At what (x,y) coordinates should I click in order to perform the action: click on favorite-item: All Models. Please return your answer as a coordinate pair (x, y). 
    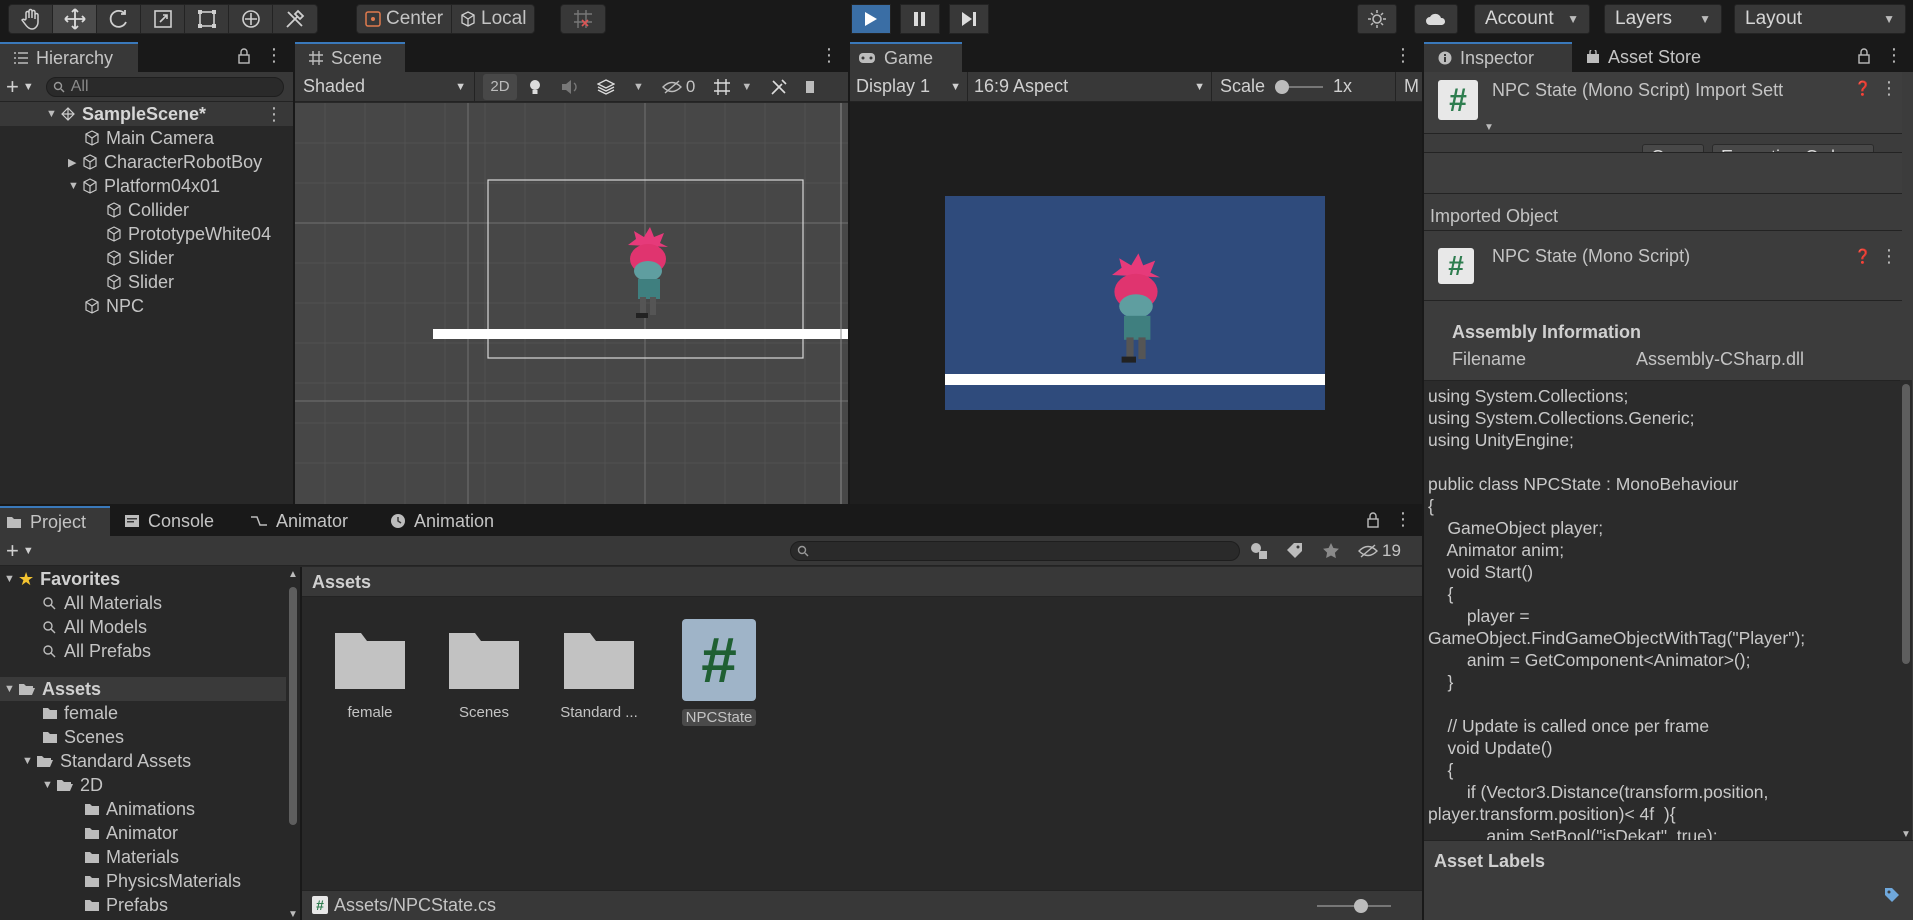
    Looking at the image, I should click on (143, 627).